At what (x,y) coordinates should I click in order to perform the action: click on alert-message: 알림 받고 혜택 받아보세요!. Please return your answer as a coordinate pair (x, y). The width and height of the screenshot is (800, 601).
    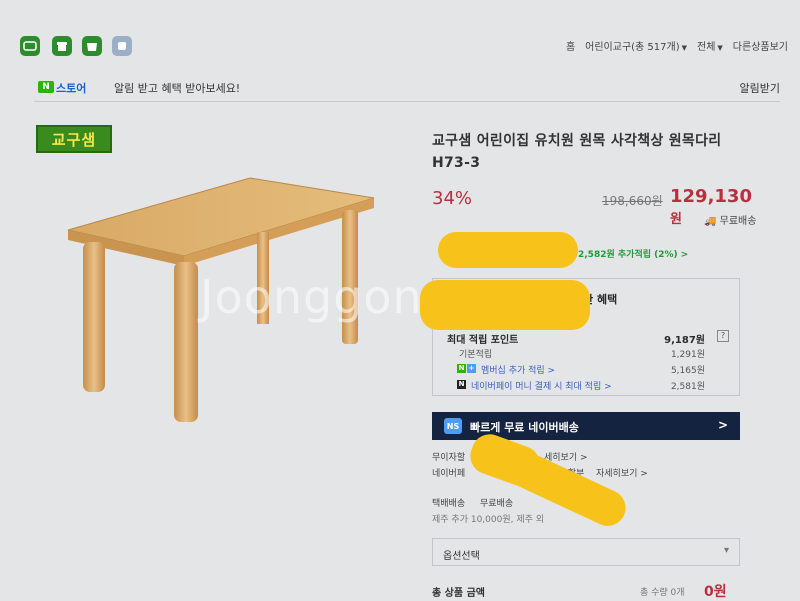
    Looking at the image, I should click on (177, 88).